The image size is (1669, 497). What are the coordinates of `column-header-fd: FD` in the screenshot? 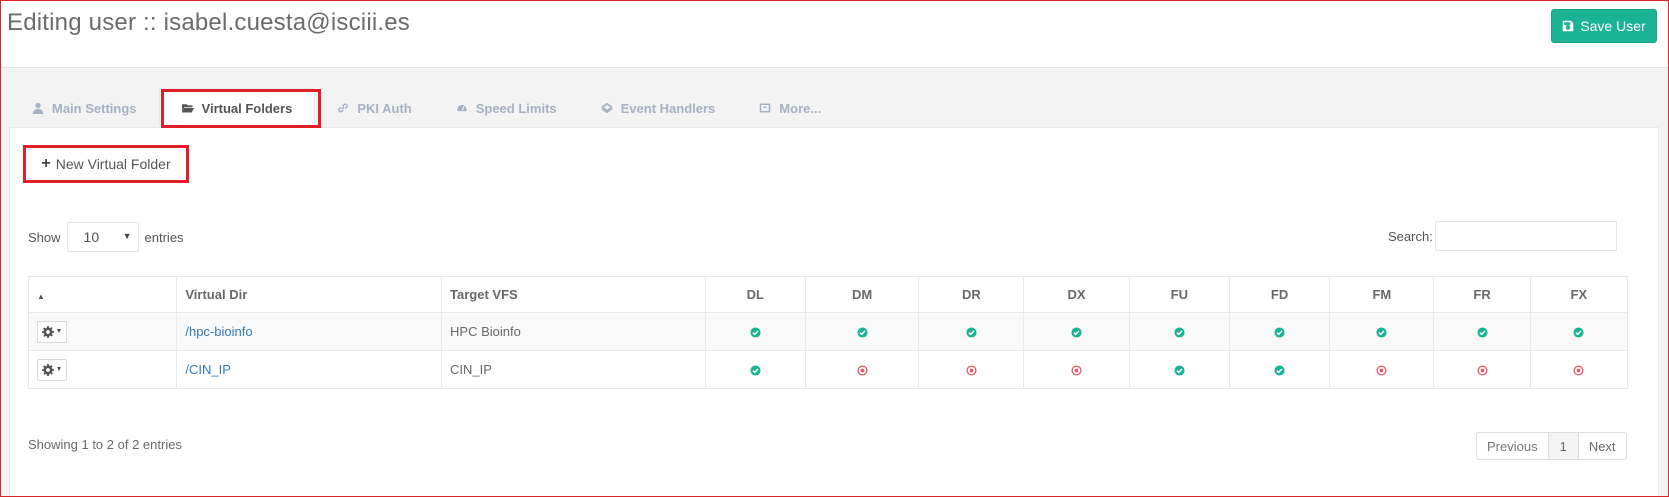 It's located at (1279, 294).